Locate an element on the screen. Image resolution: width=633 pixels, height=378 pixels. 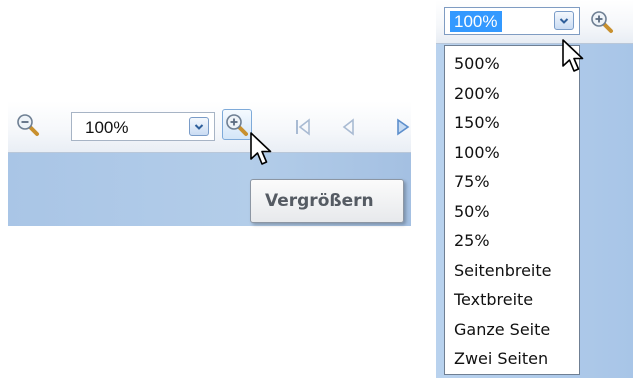
previous-page-icon is located at coordinates (348, 127).